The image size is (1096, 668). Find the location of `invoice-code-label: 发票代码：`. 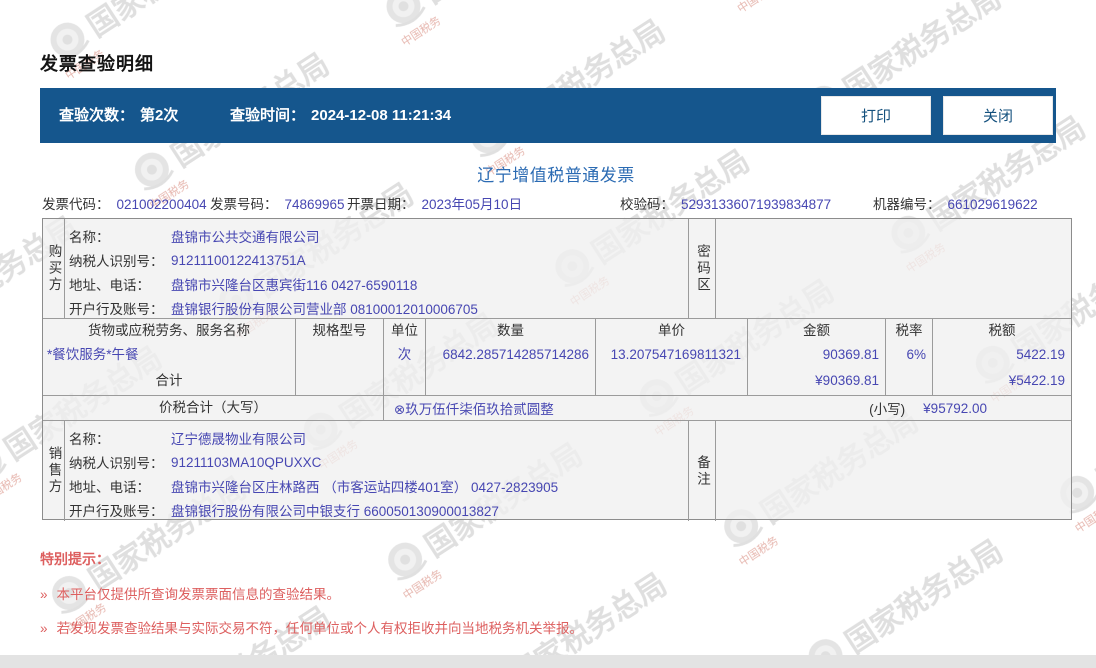

invoice-code-label: 发票代码： is located at coordinates (76, 204).